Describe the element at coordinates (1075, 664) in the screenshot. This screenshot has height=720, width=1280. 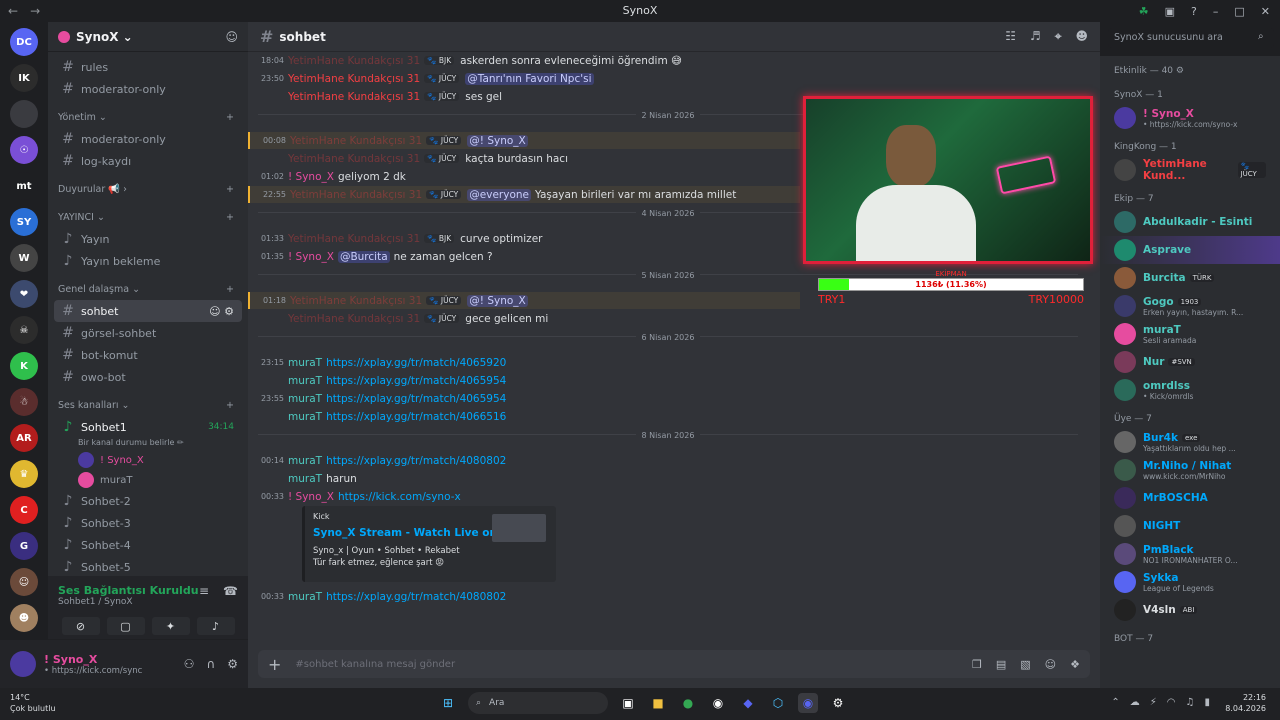
I see `apps-icon: ❖` at that location.